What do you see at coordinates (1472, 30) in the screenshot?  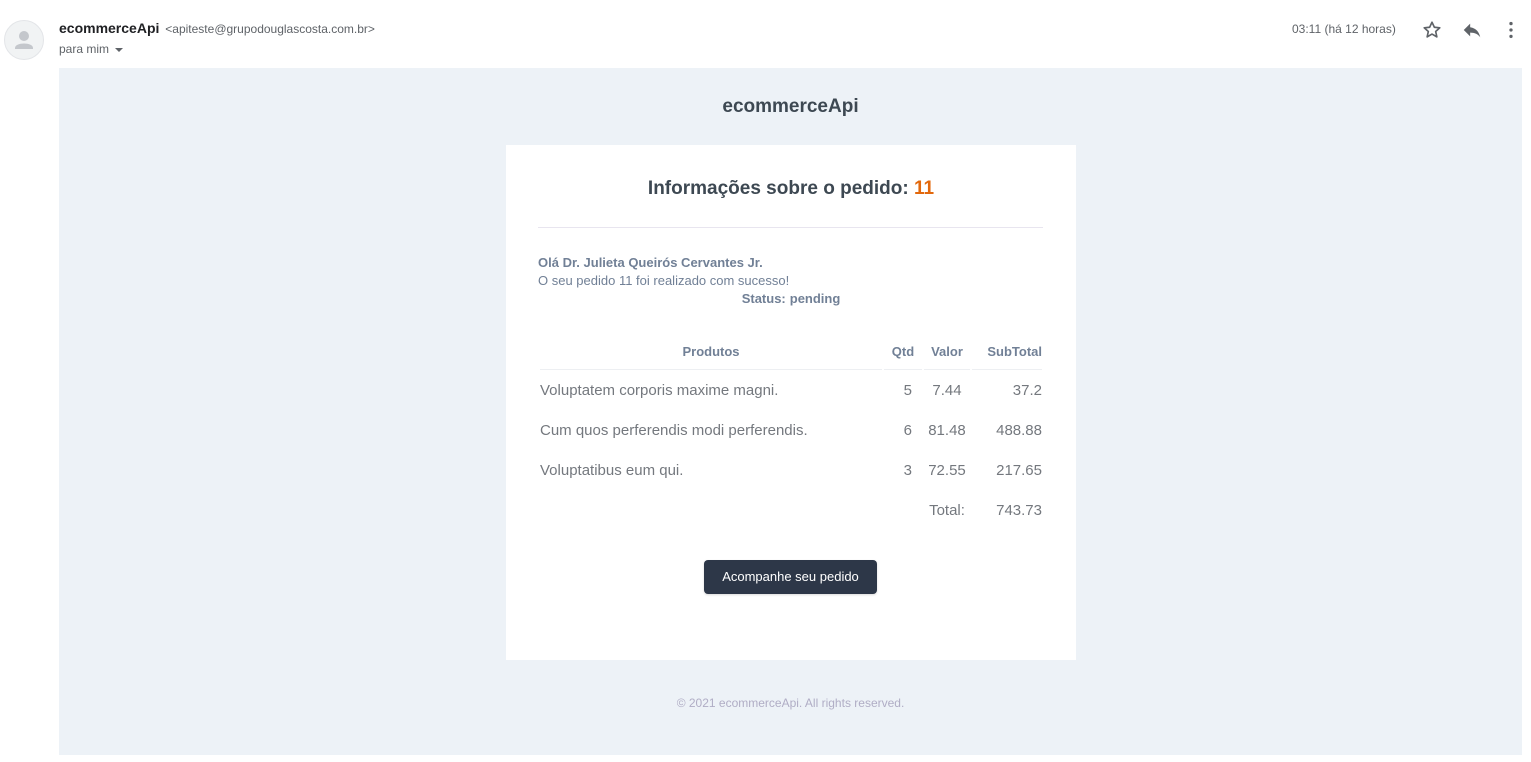 I see `reply-icon` at bounding box center [1472, 30].